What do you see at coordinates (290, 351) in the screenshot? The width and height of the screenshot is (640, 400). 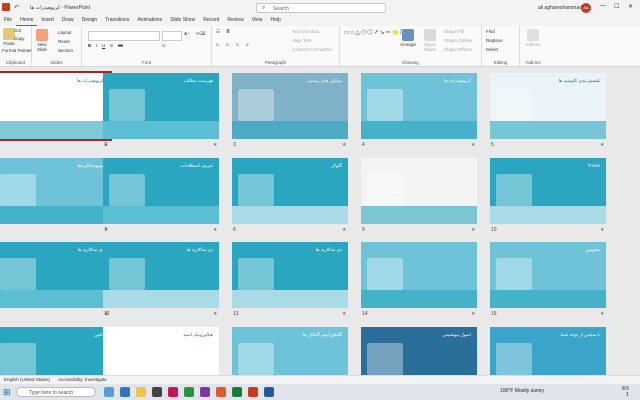 I see `slide-thumbnail: گلیکوزآمینو گلیکان ها` at bounding box center [290, 351].